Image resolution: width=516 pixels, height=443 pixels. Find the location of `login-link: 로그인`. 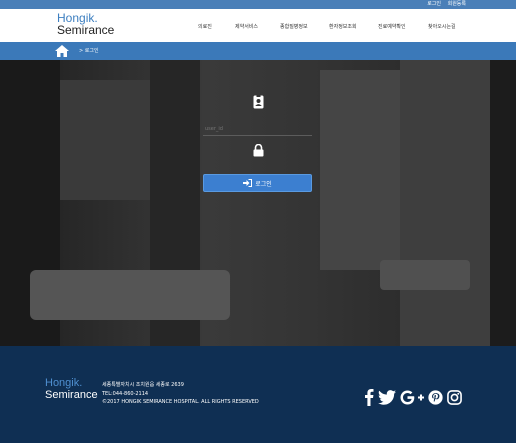

login-link: 로그인 is located at coordinates (434, 4).